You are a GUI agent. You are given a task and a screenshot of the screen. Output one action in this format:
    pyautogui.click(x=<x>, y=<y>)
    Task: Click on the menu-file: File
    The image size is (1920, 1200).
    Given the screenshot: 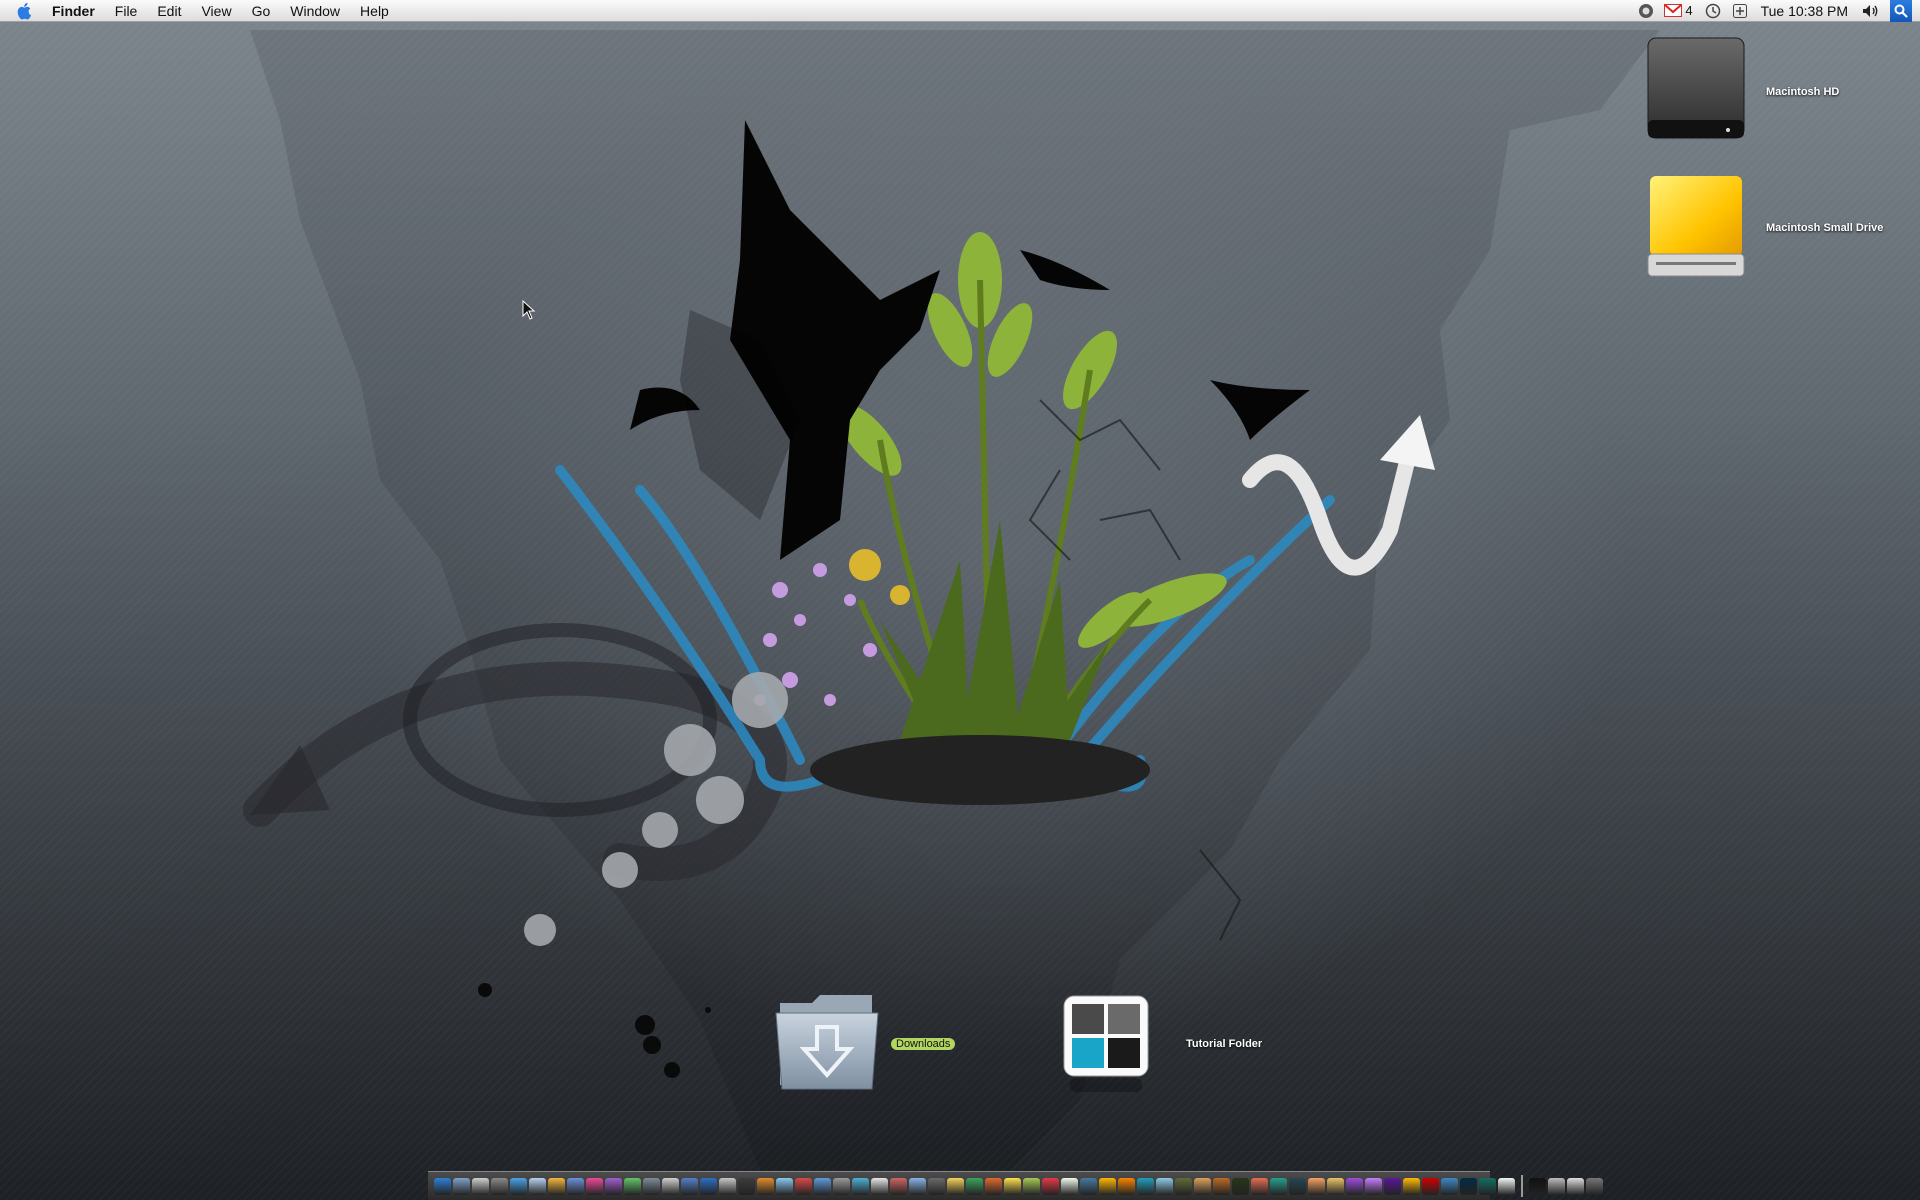 What is the action you would take?
    pyautogui.click(x=126, y=11)
    